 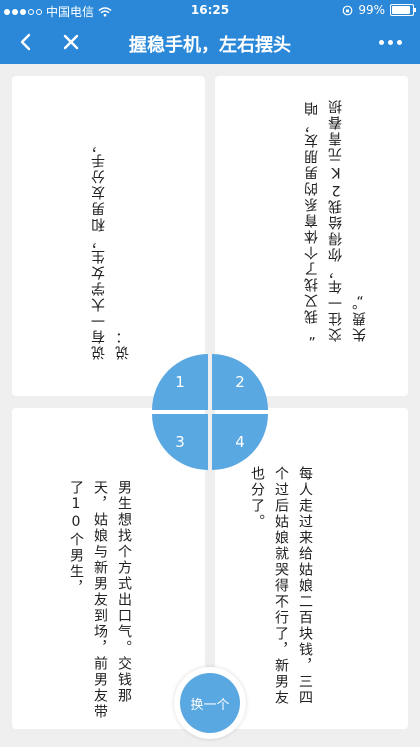 I want to click on story-text-2: “我又找了个体育系的男朋友，咱交往一年，你得给我2K元青春损失费。”, so click(x=336, y=220).